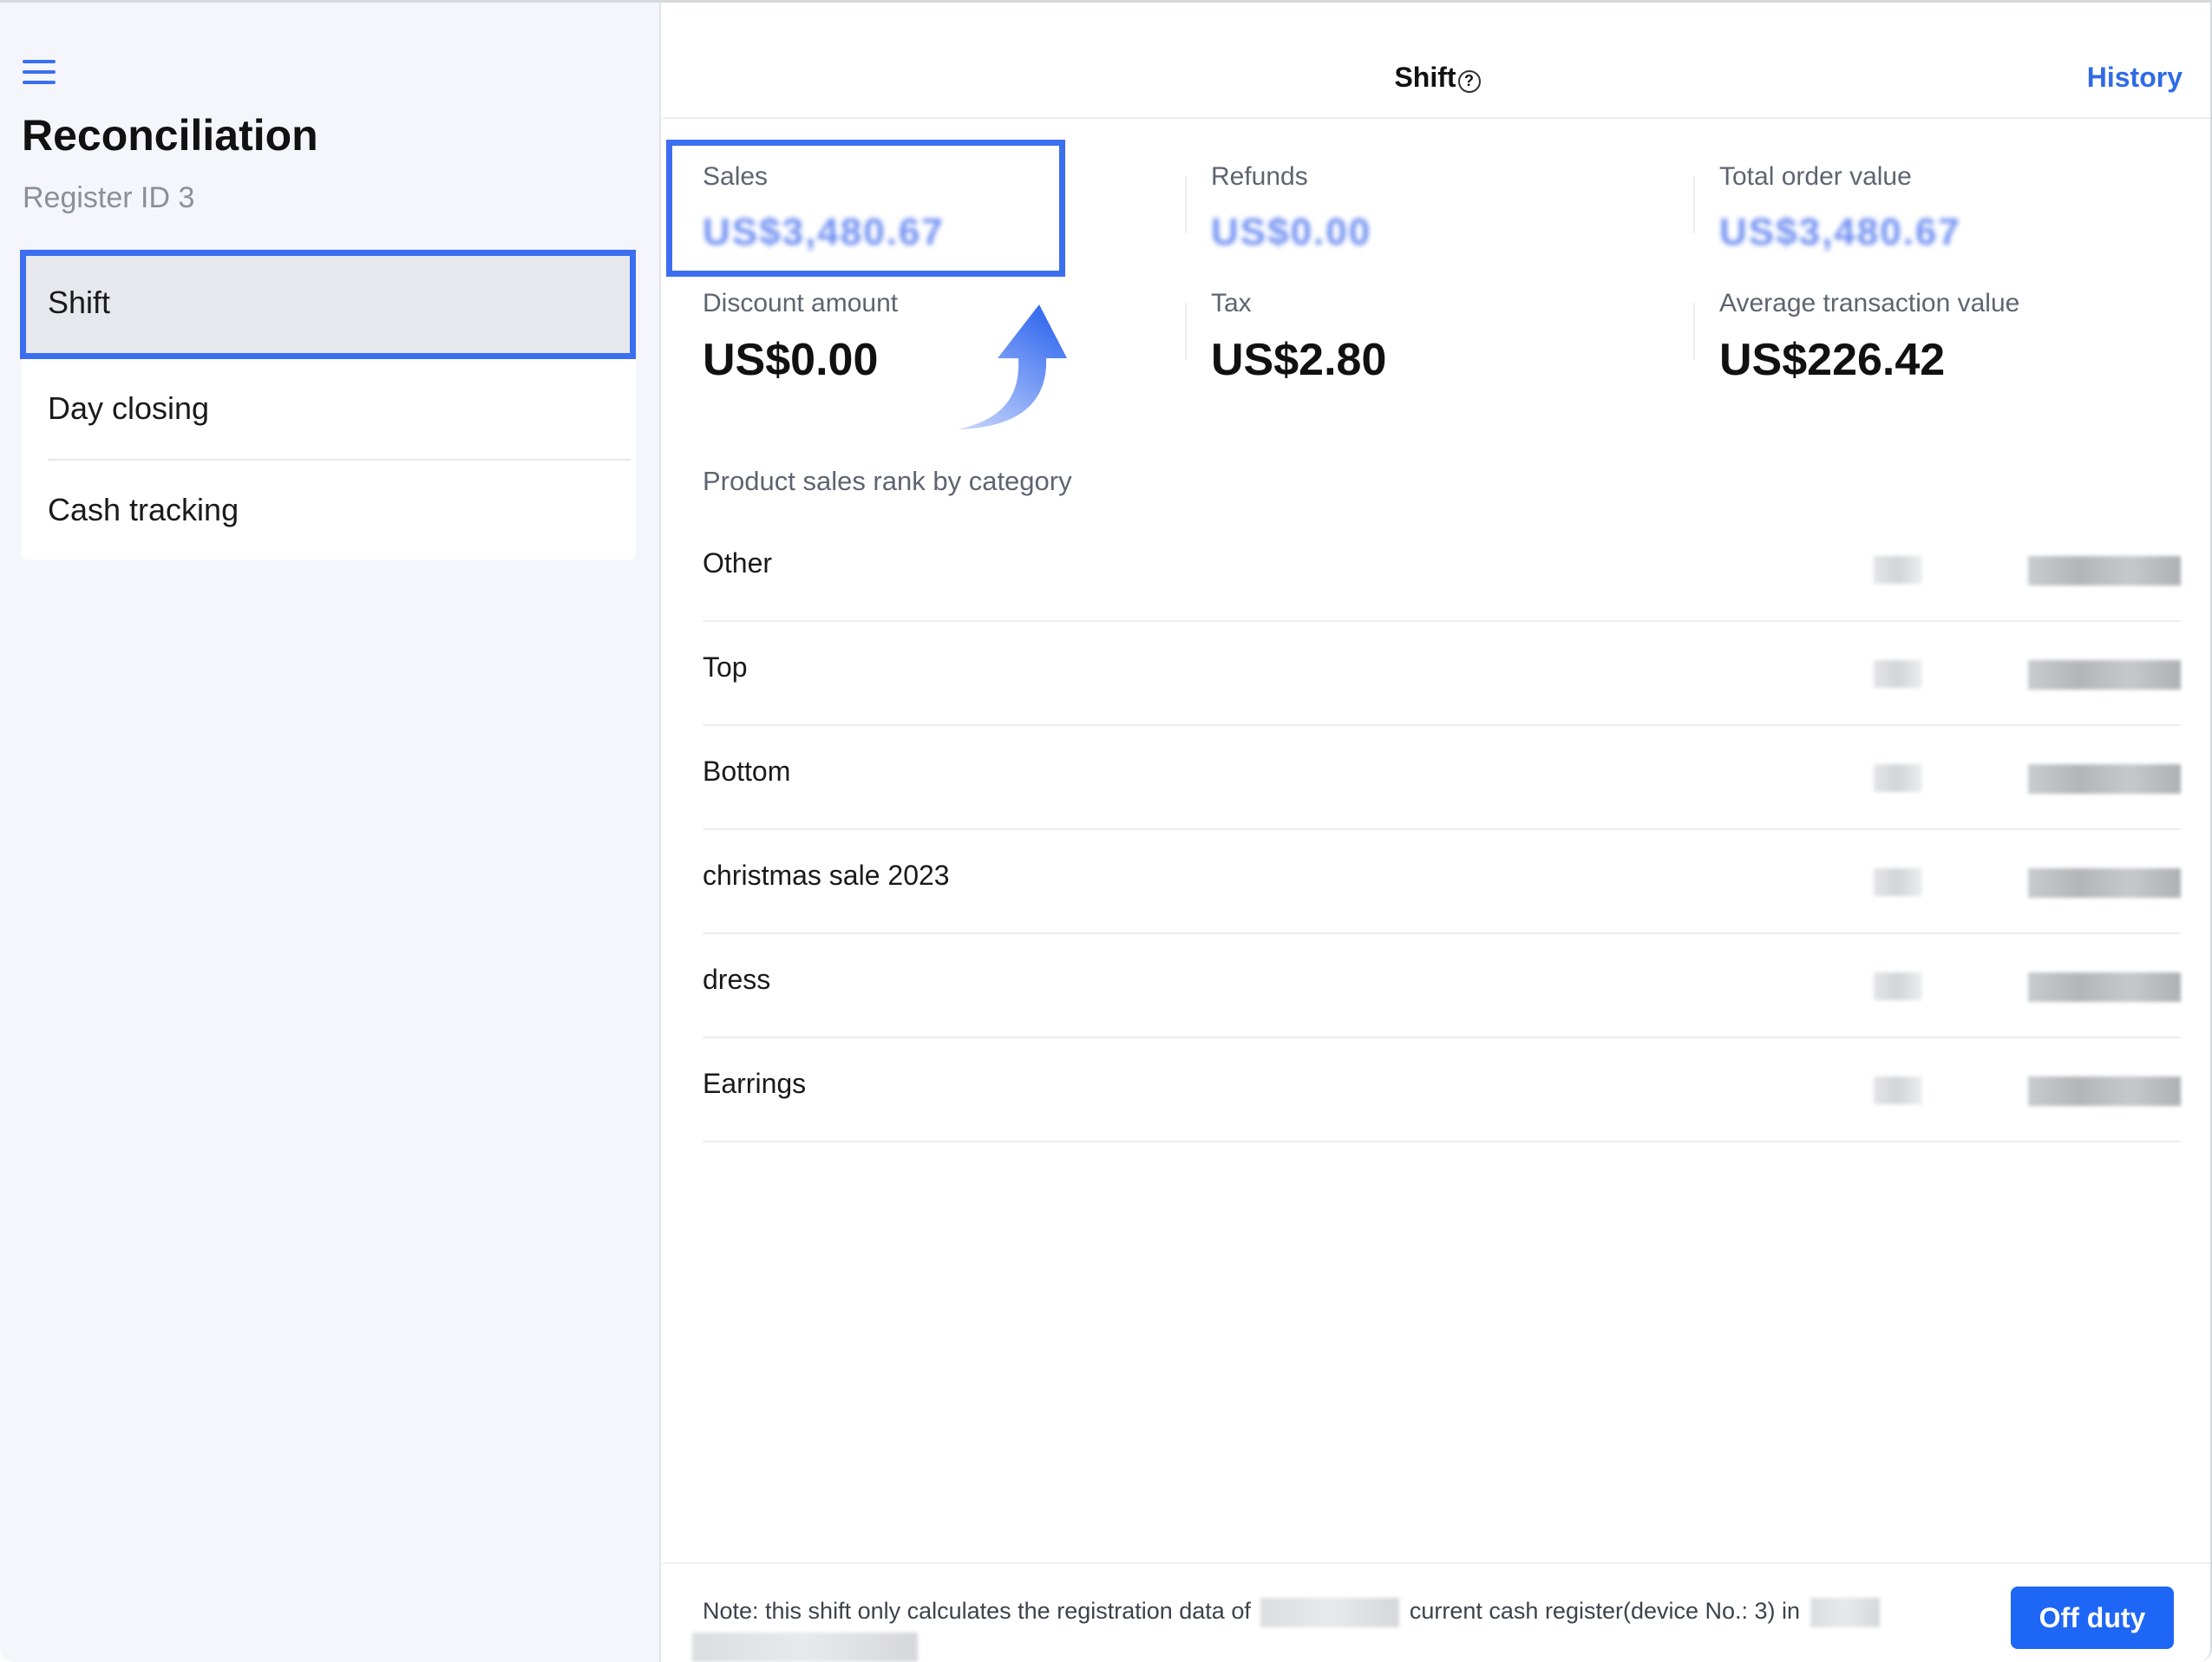  I want to click on ranking-row: Earrings, so click(1442, 1090).